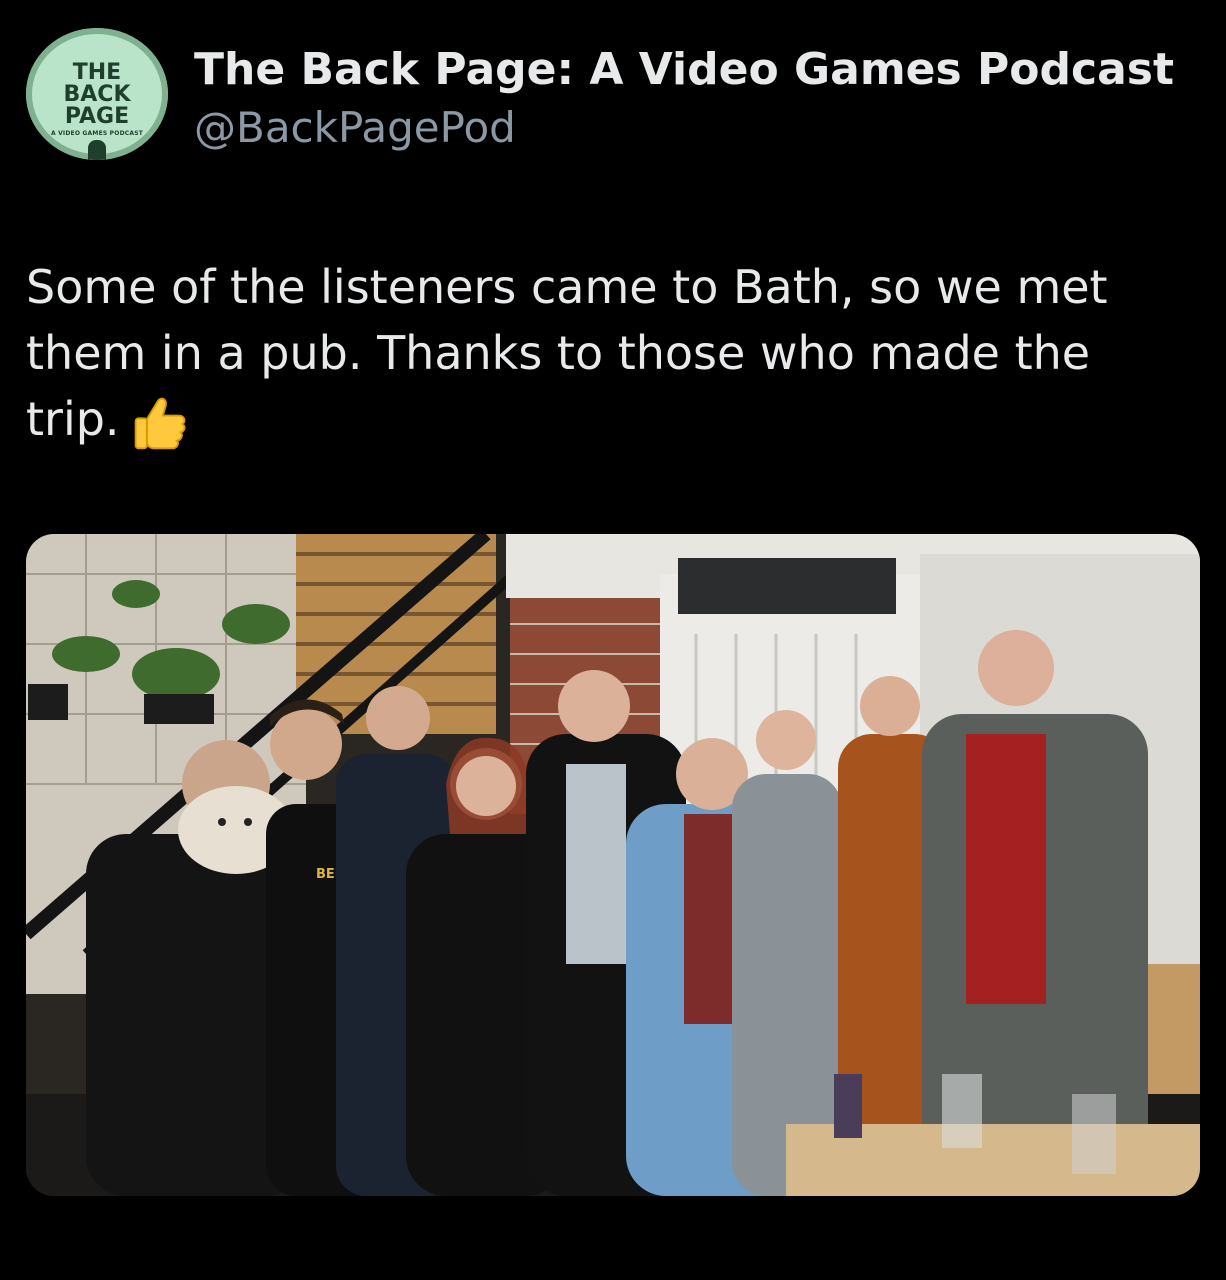  I want to click on avatar-logo-line-3: PAGE, so click(97, 116).